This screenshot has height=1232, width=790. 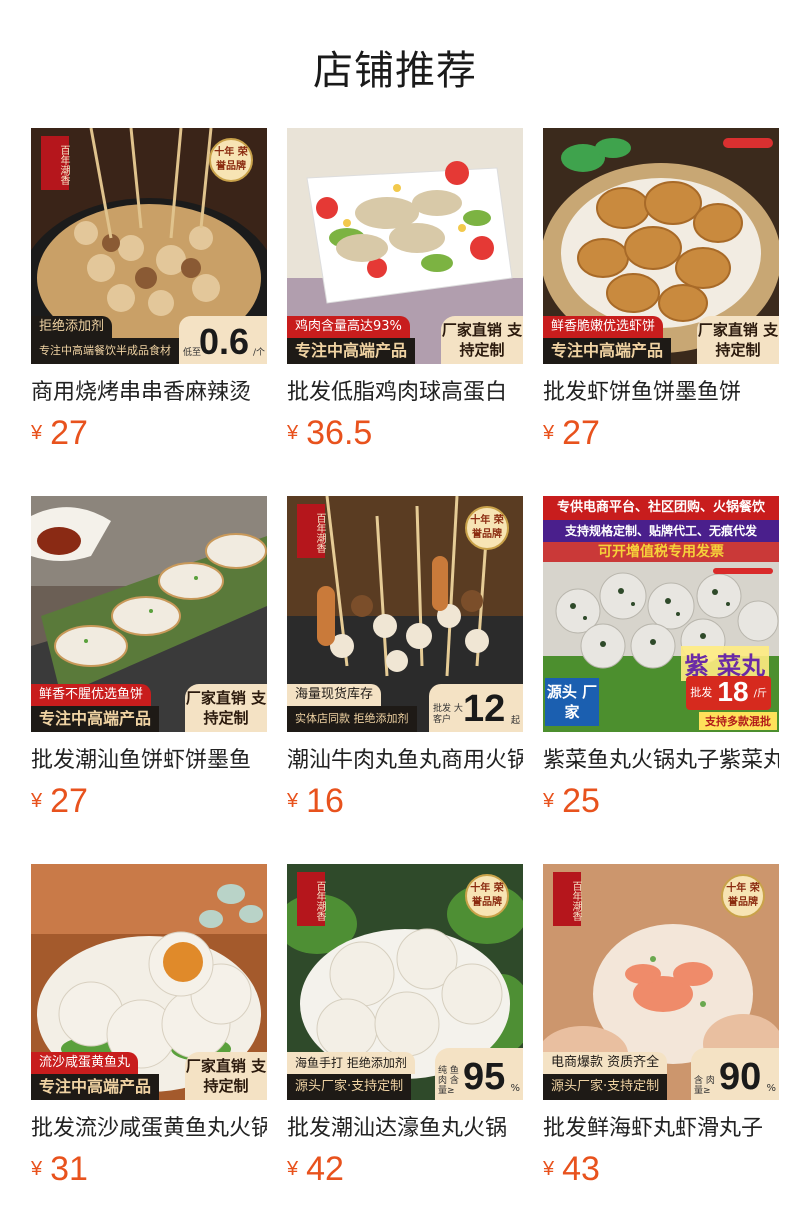 What do you see at coordinates (484, 709) in the screenshot?
I see `price-tag-value: 12` at bounding box center [484, 709].